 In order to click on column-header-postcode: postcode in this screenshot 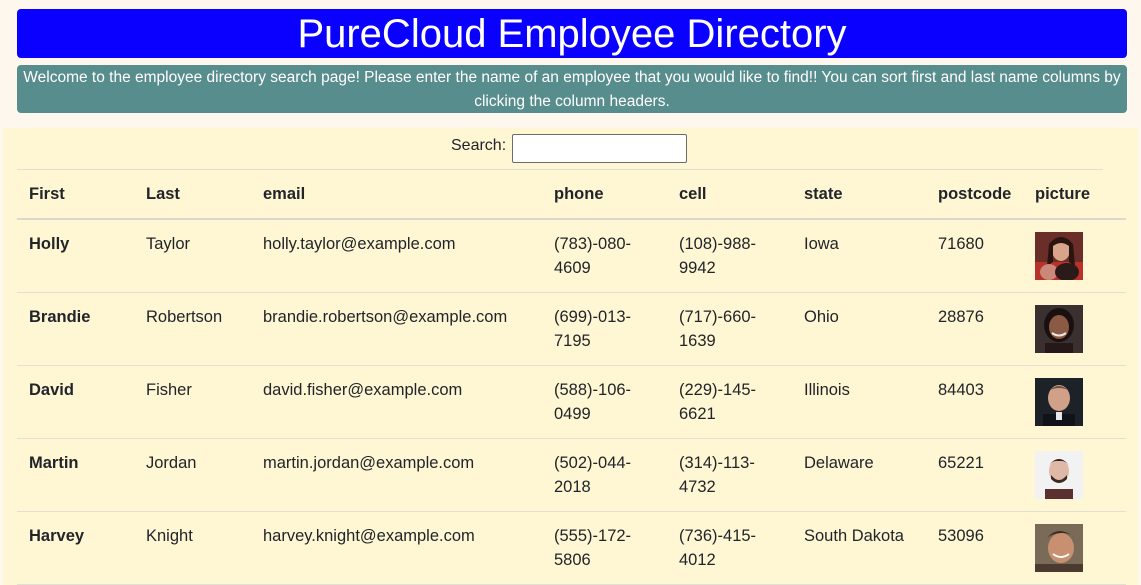, I will do `click(974, 195)`.